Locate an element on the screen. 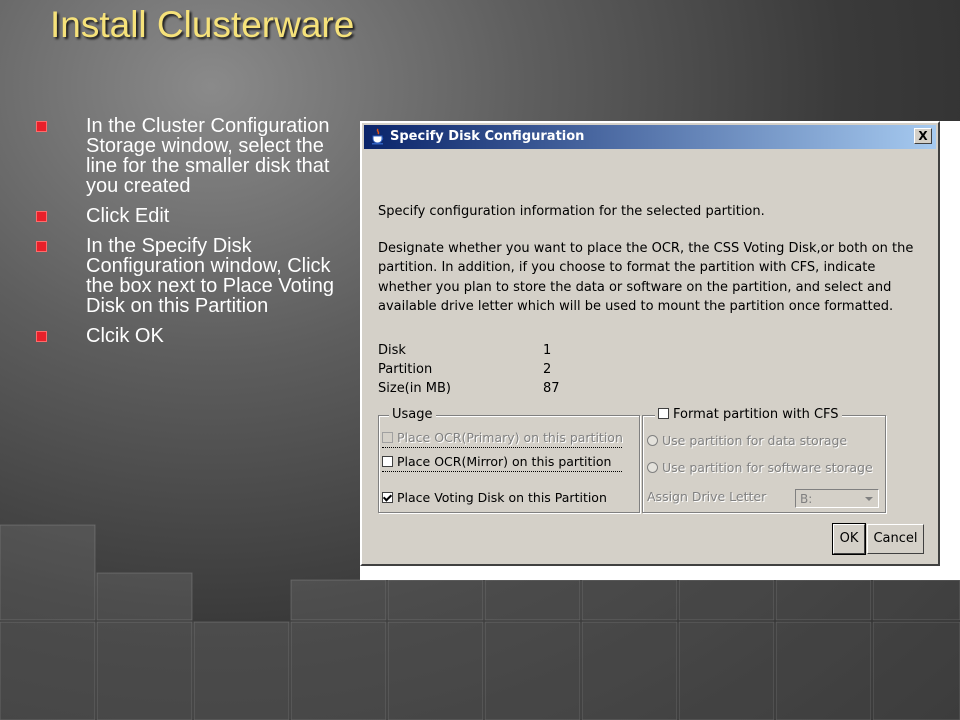 The height and width of the screenshot is (720, 960). dialog-title: Specify Disk Configuration is located at coordinates (487, 136).